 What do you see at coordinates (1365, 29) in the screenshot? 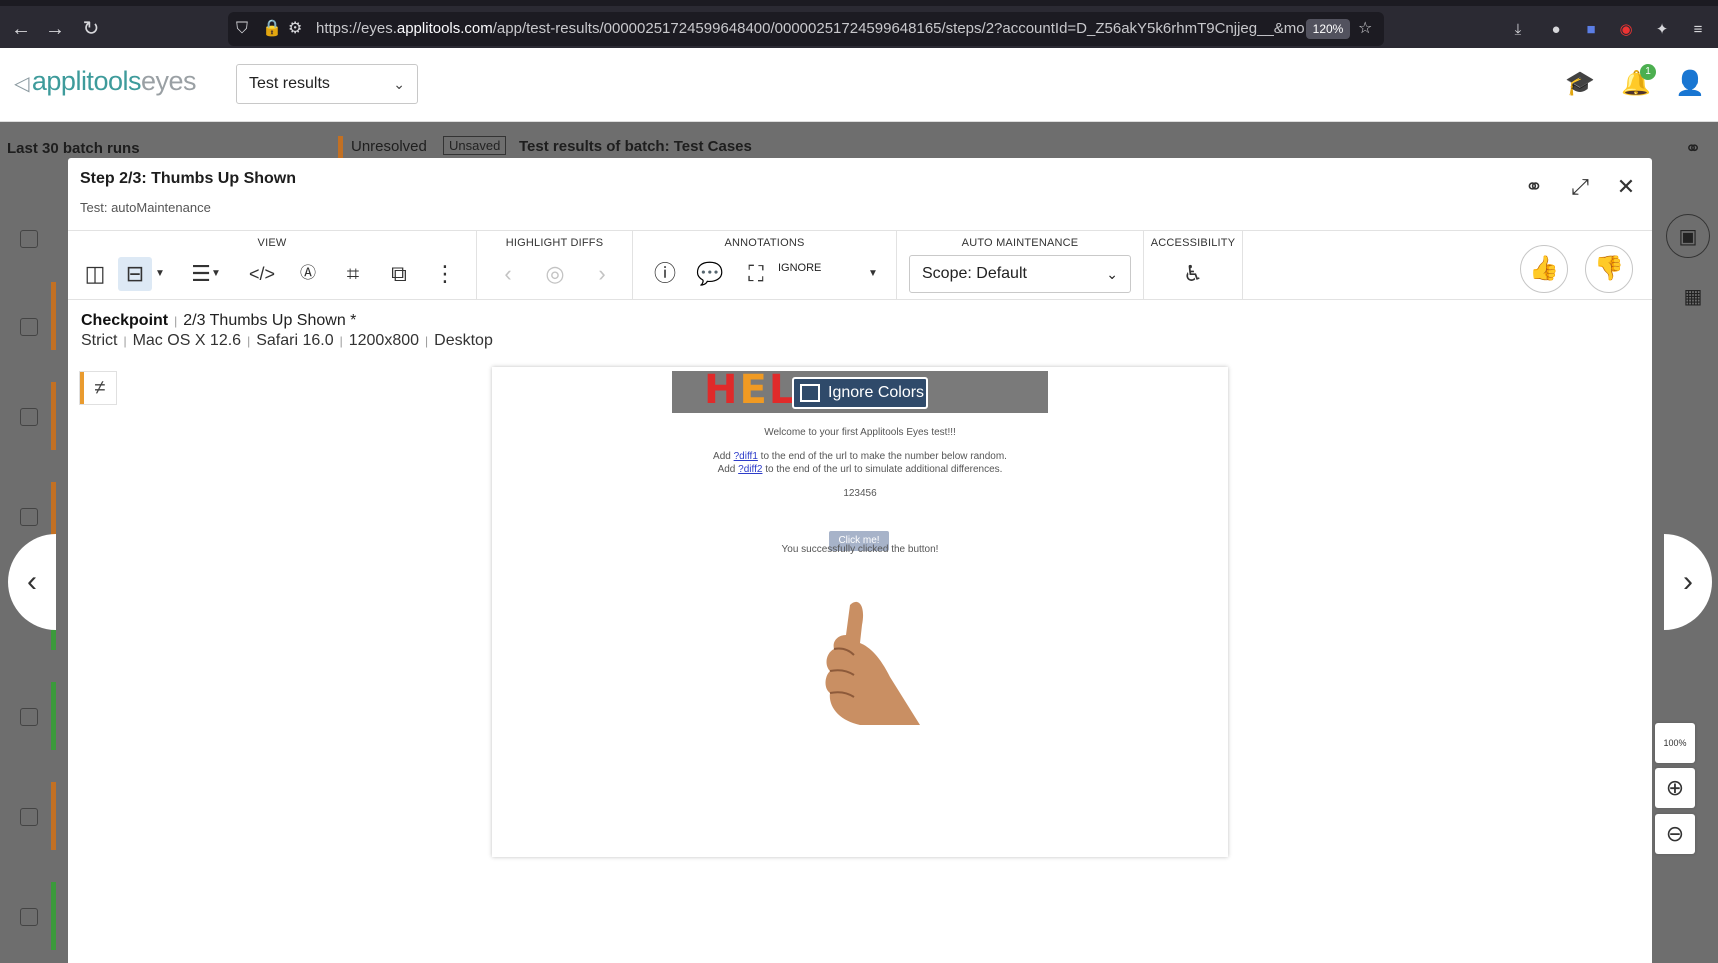
I see `bookmark-star-icon: ☆` at bounding box center [1365, 29].